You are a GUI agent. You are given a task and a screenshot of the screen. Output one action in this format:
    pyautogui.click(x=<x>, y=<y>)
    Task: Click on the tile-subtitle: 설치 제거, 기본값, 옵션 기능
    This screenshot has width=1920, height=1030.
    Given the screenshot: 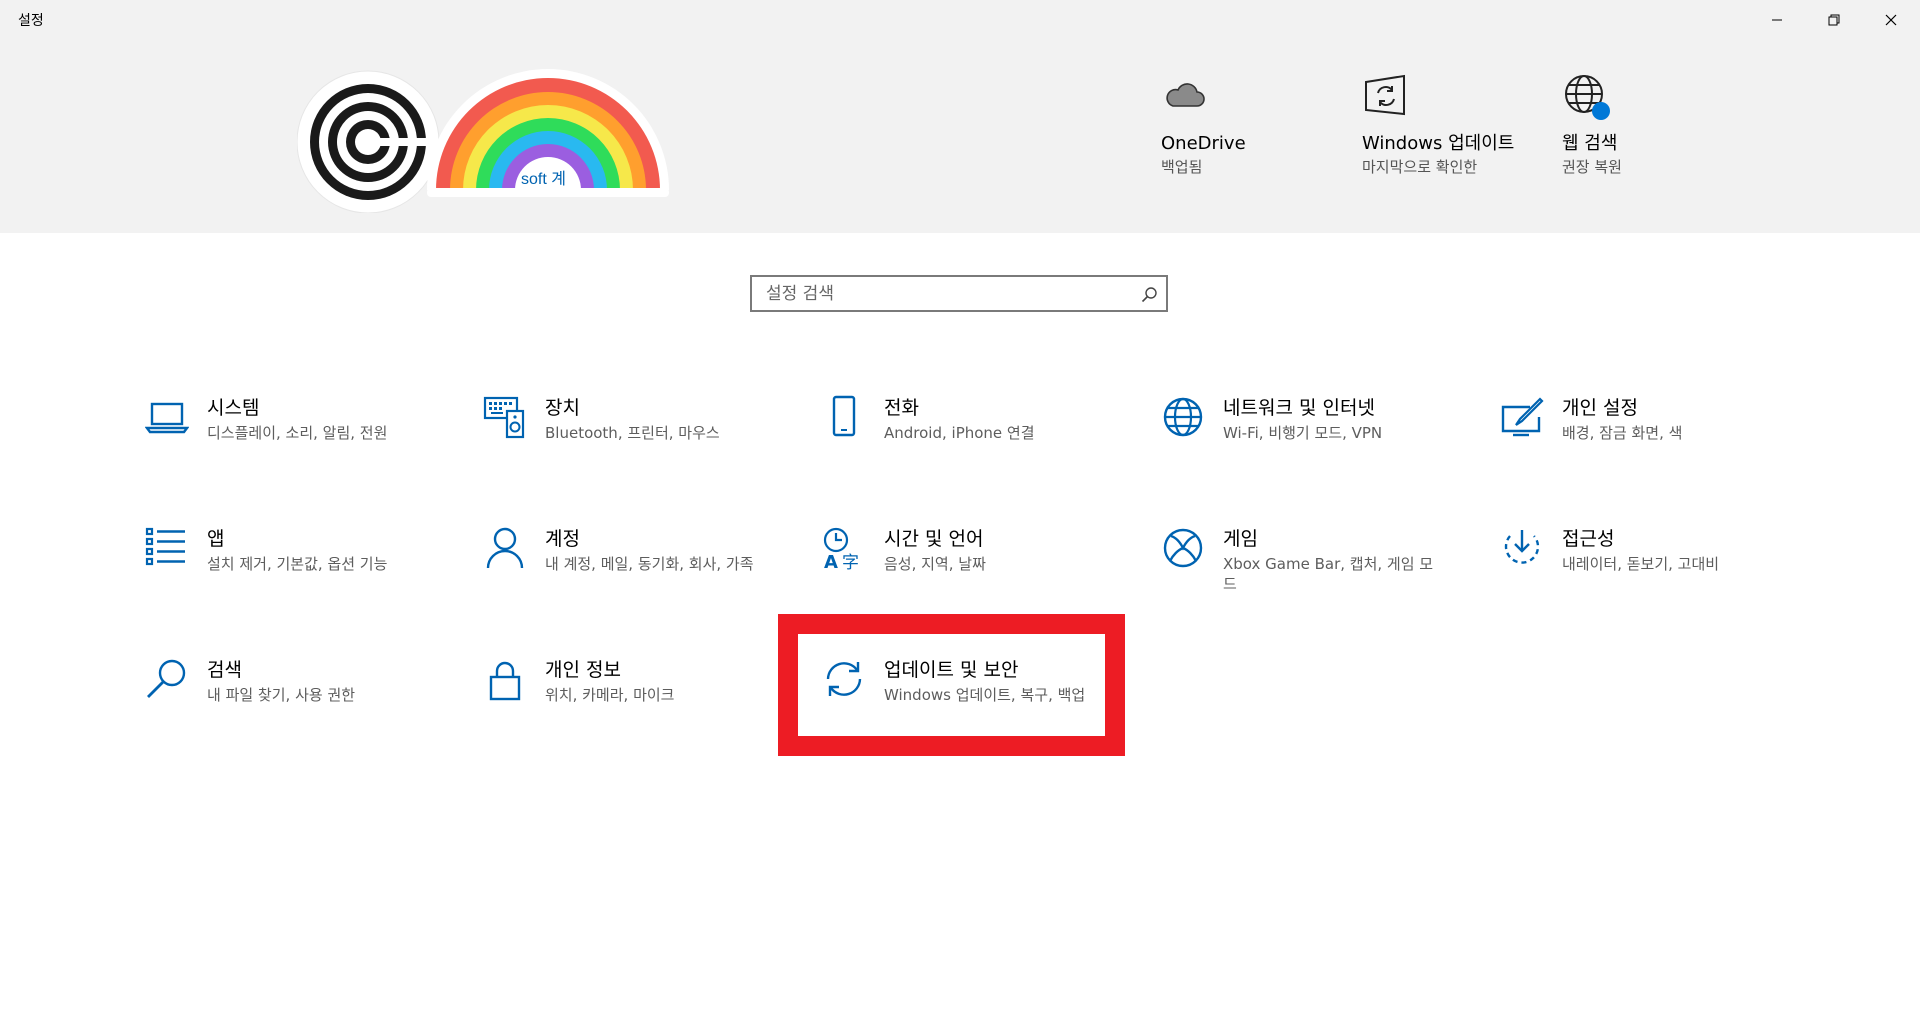 What is the action you would take?
    pyautogui.click(x=297, y=564)
    